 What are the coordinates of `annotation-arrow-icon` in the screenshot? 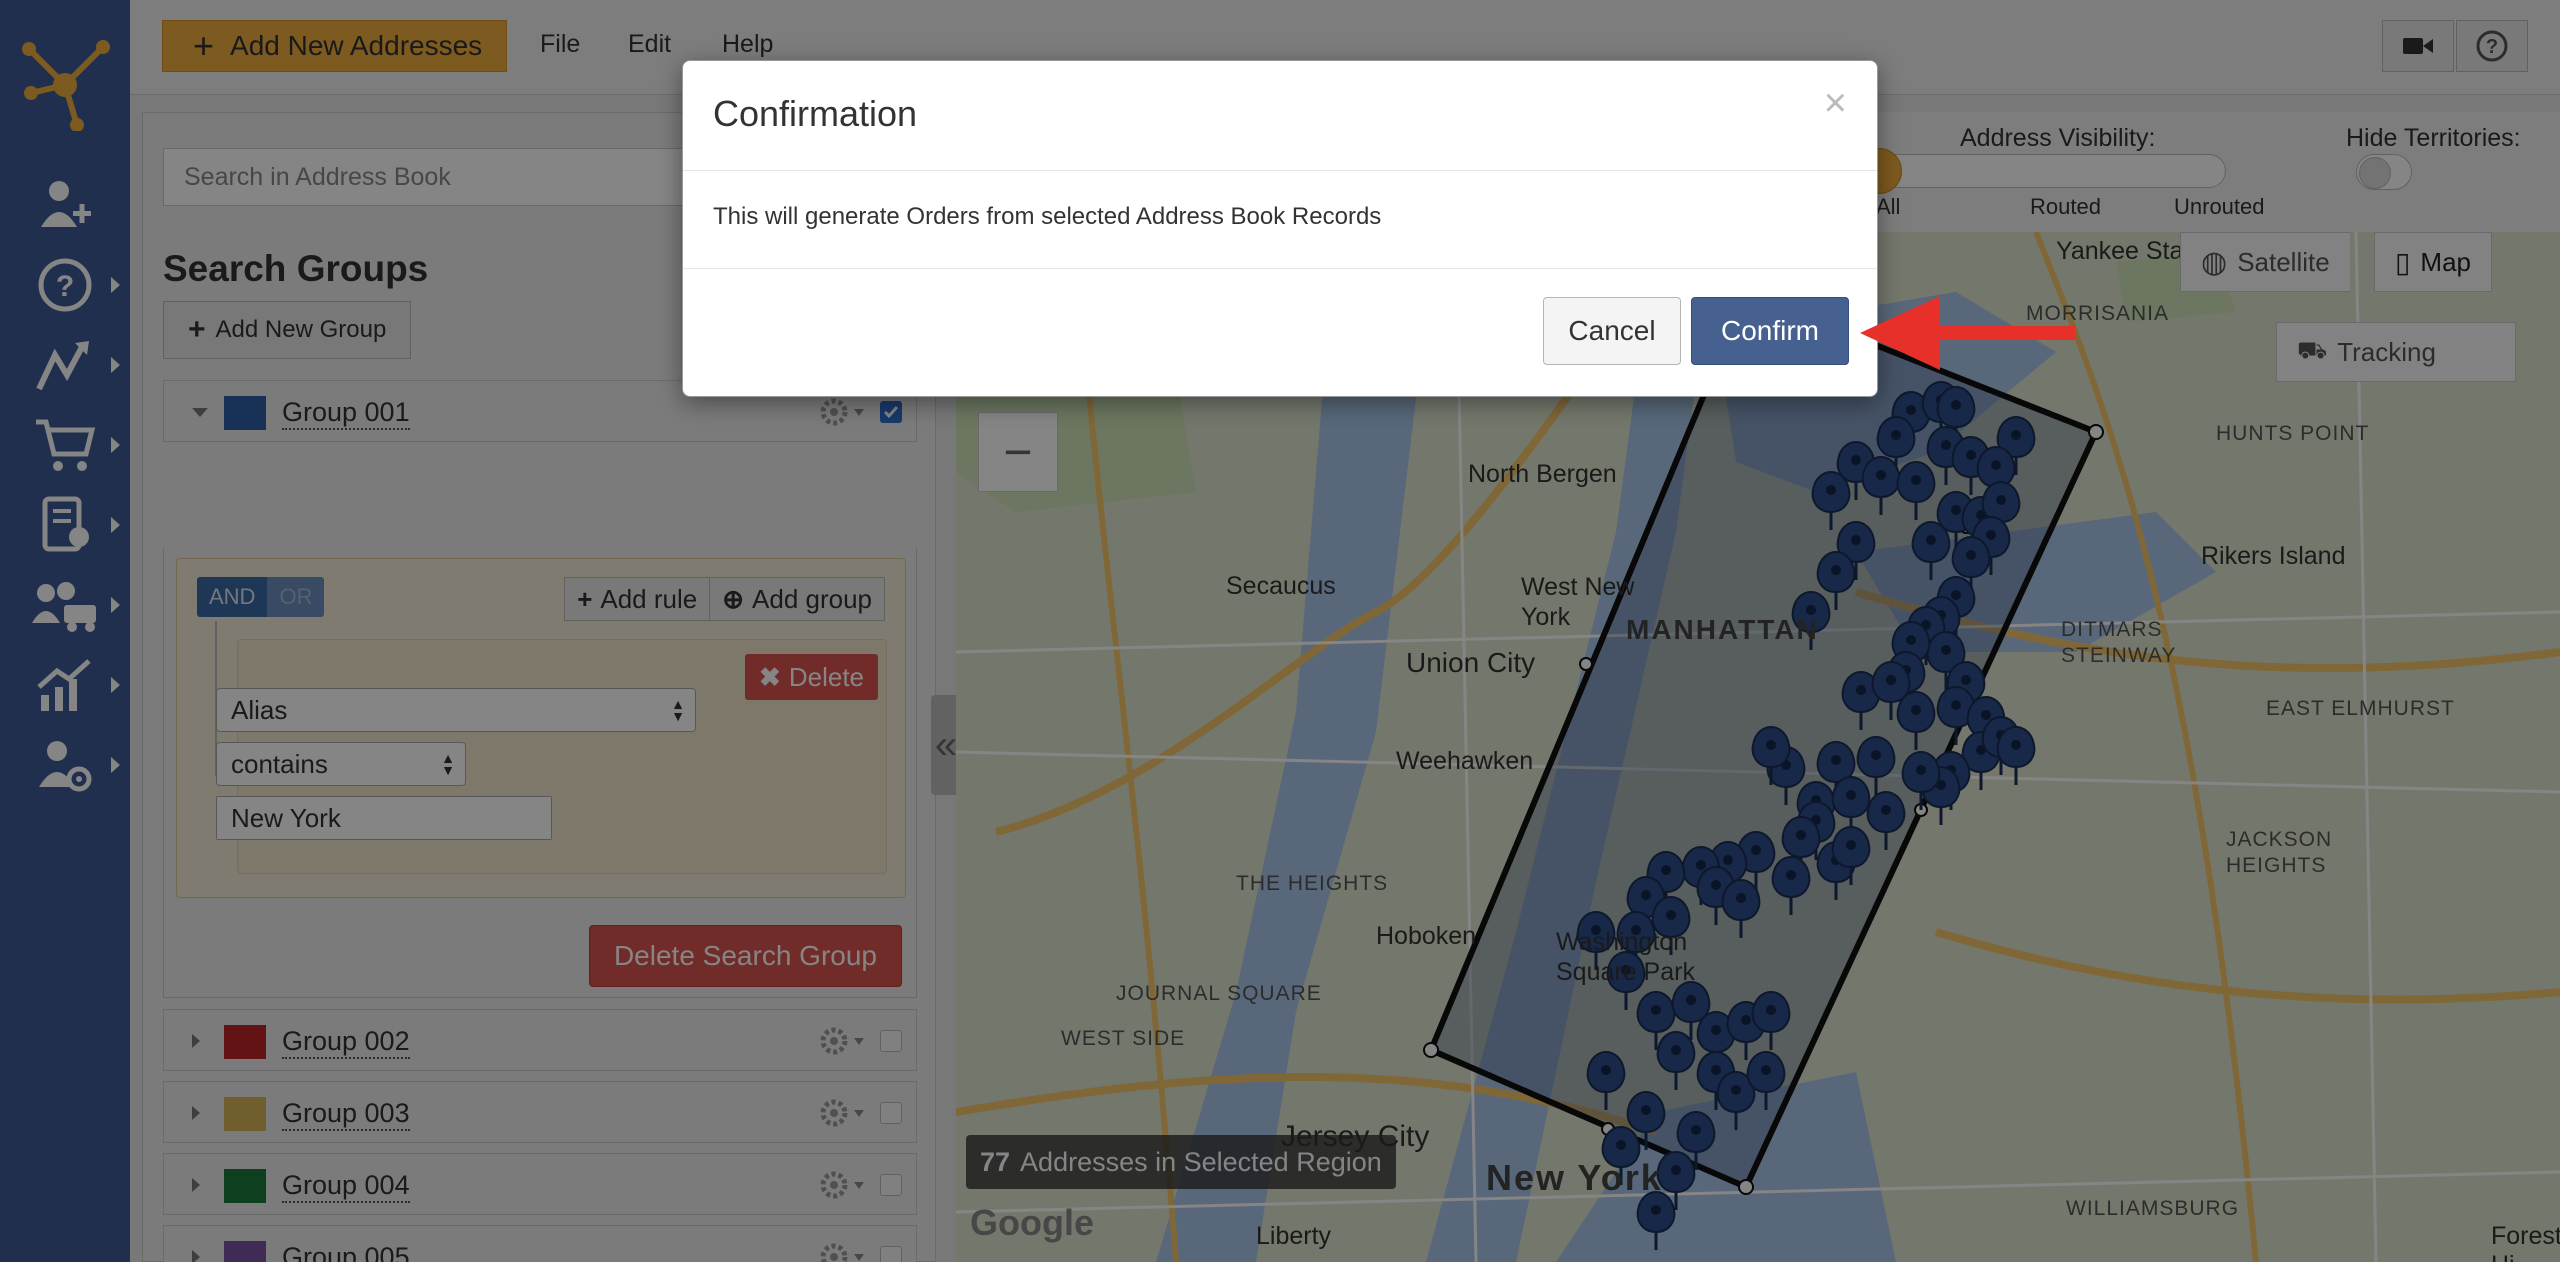 It's located at (1967, 333).